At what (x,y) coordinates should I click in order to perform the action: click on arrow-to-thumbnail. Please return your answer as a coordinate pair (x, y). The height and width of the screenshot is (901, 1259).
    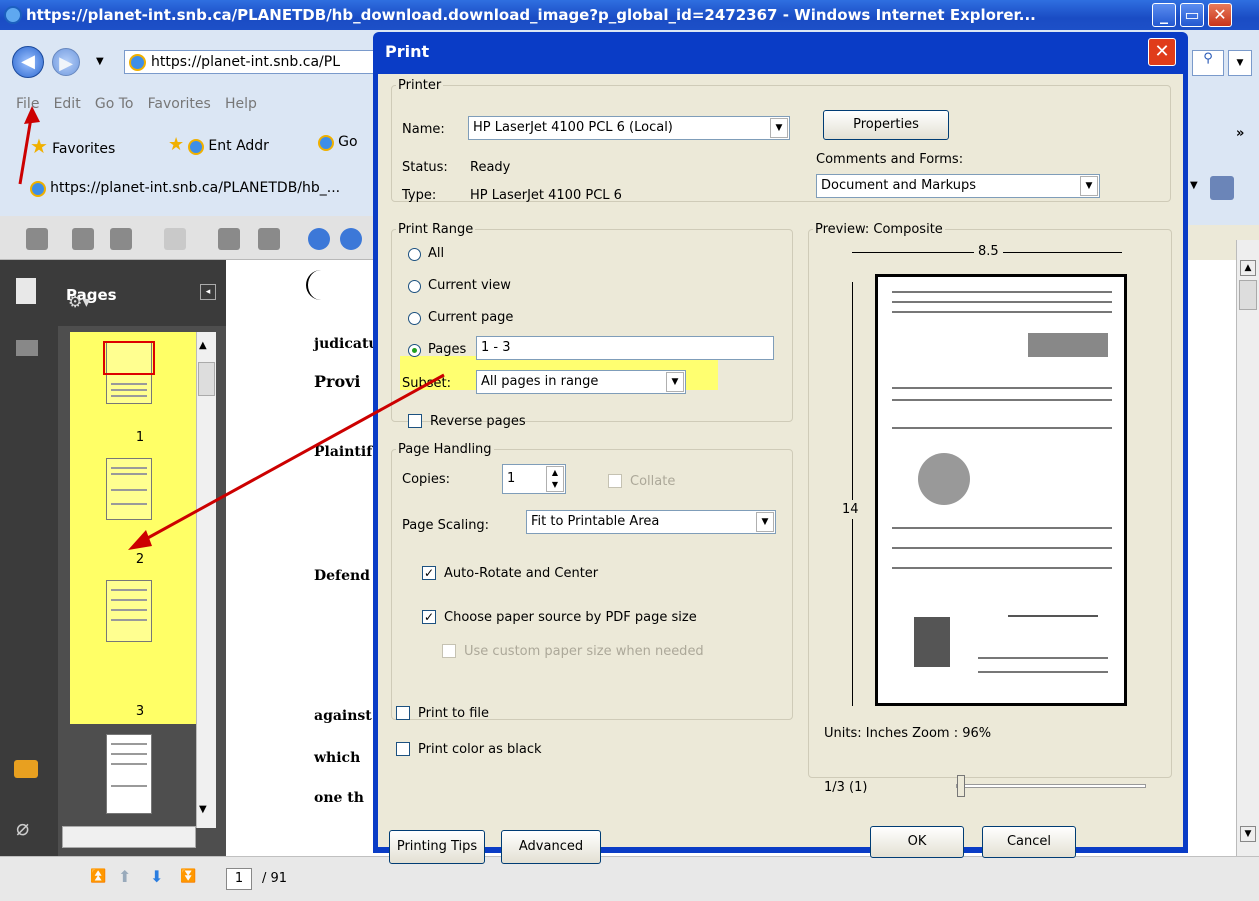
    Looking at the image, I should click on (289, 460).